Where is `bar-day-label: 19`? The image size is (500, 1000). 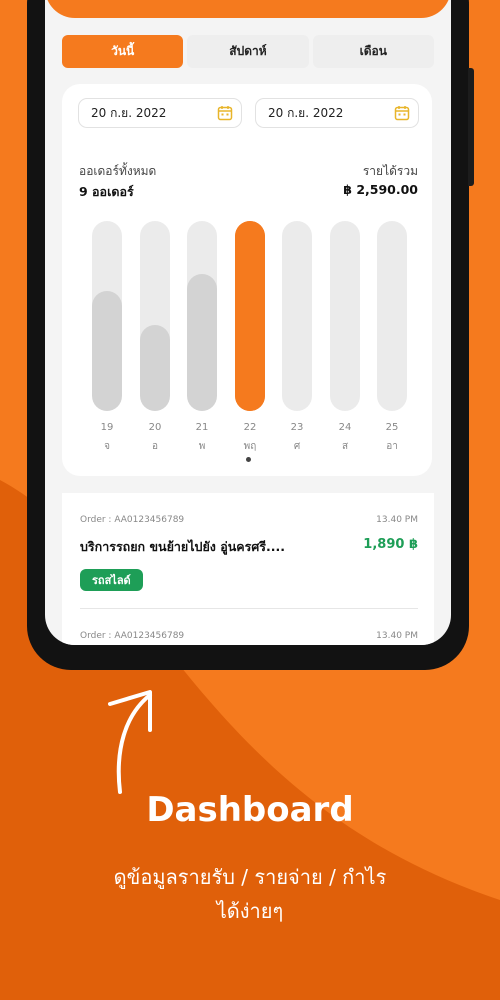
bar-day-label: 19 is located at coordinates (107, 427).